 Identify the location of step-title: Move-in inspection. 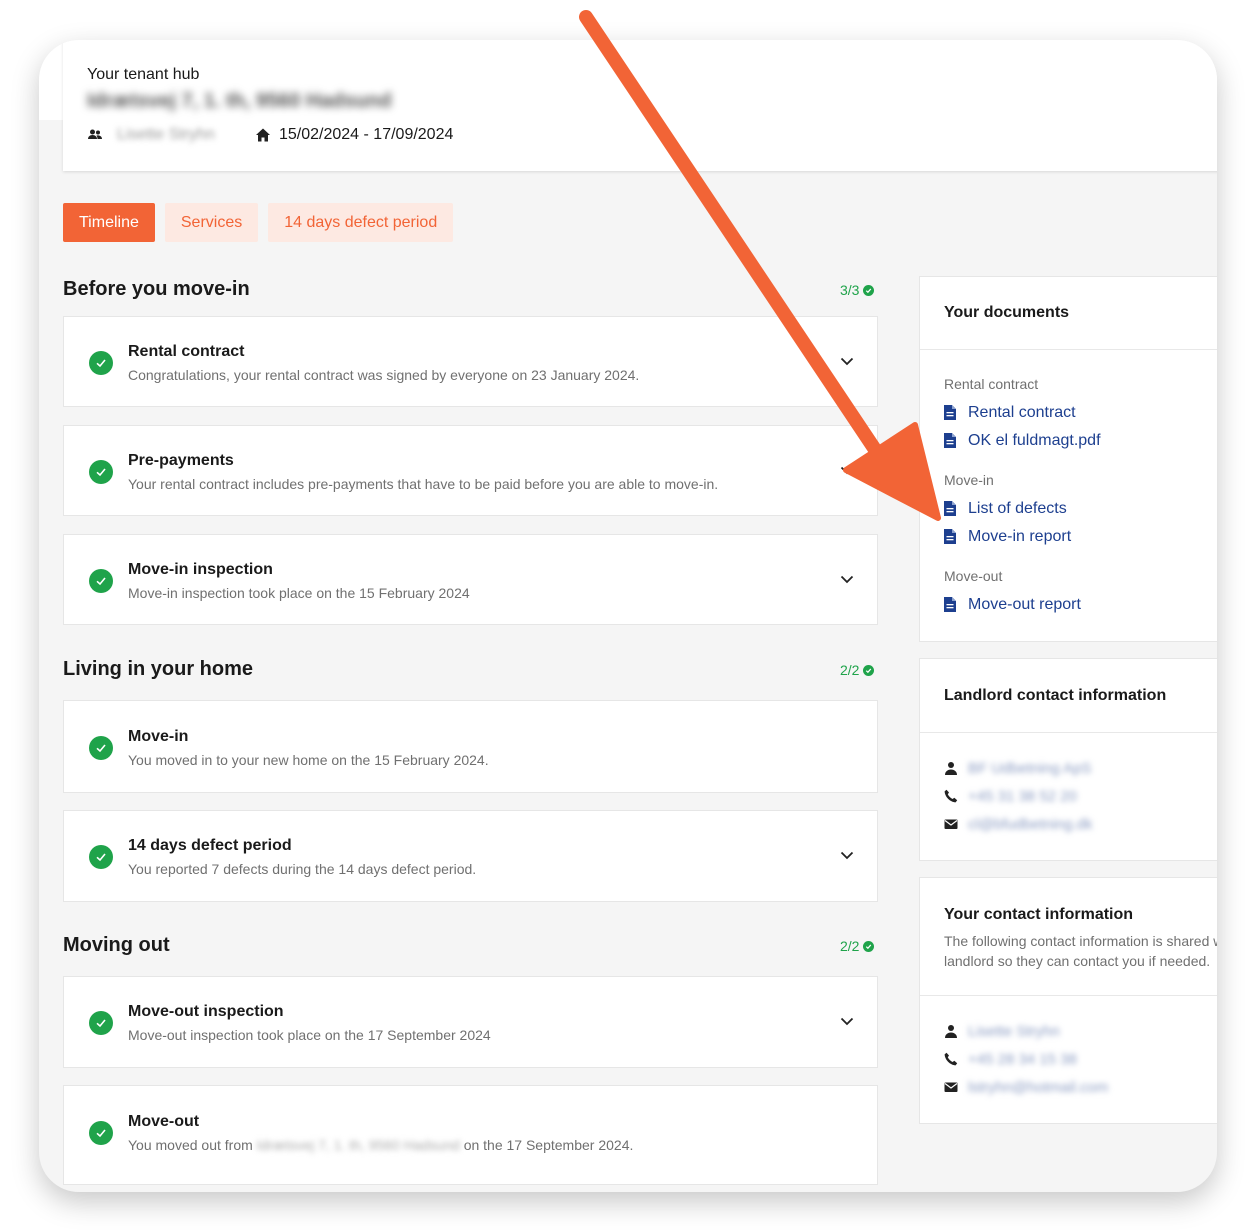
(200, 569).